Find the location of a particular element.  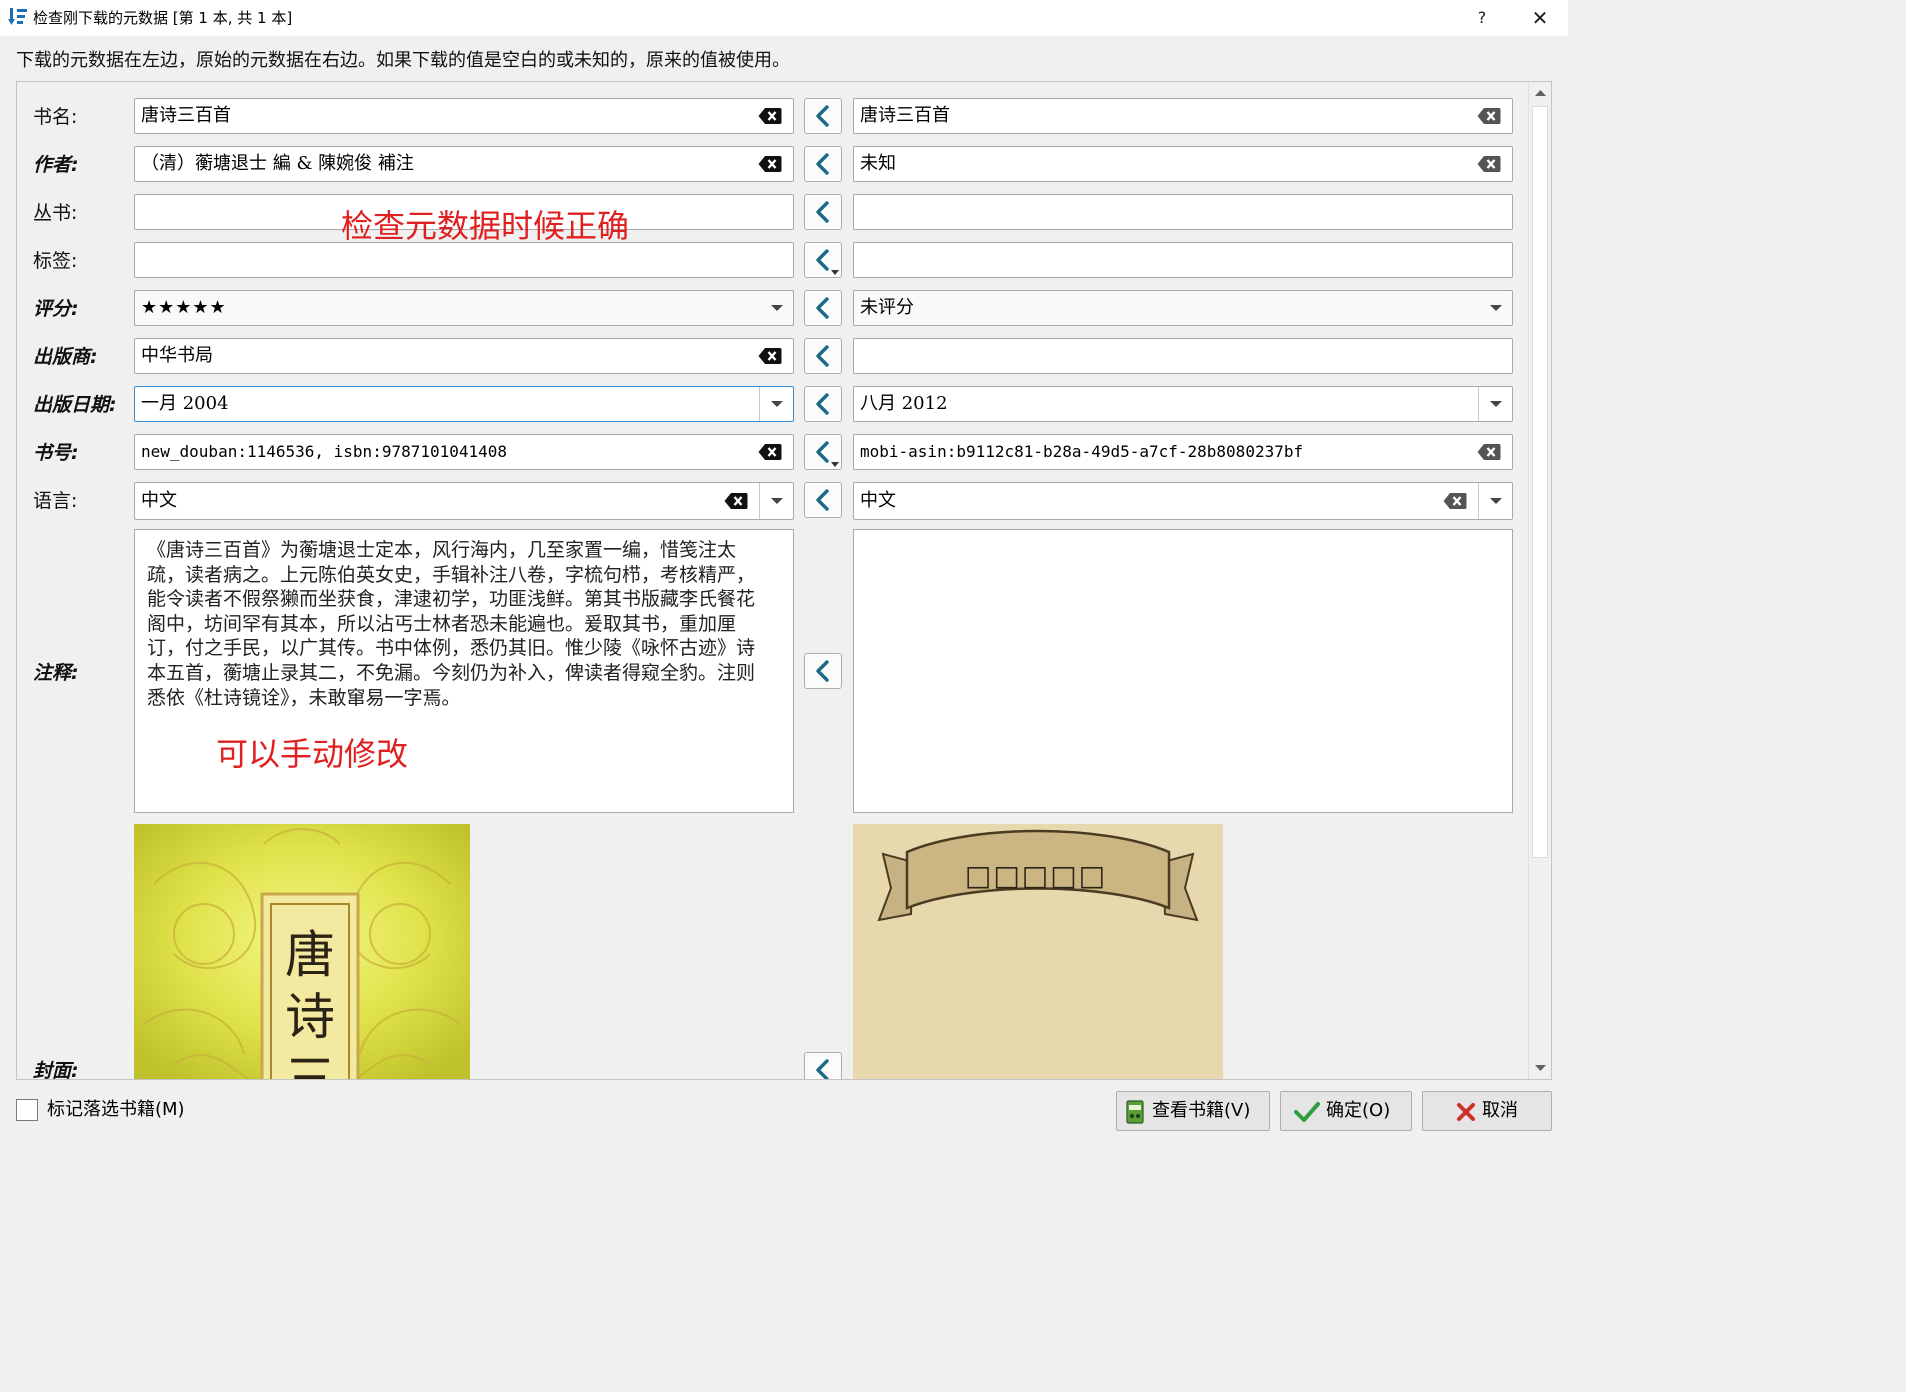

copy-rating-button is located at coordinates (823, 308).